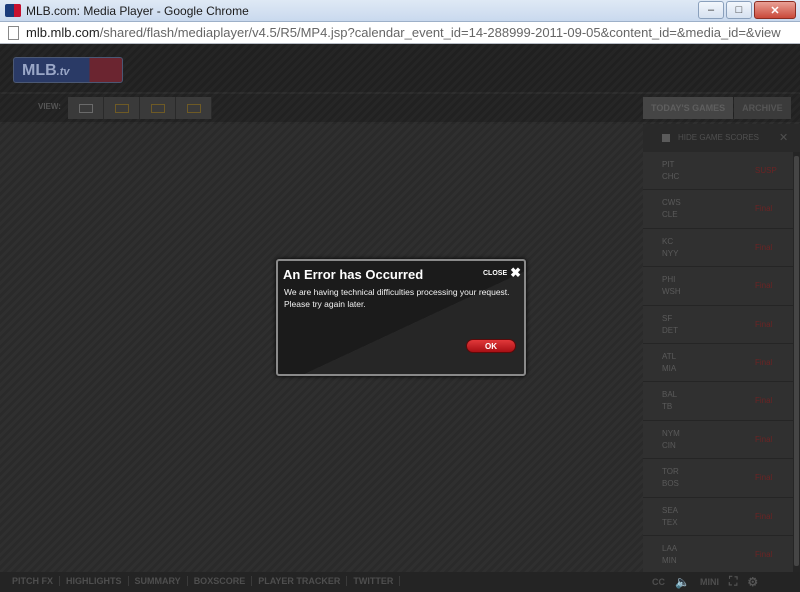  I want to click on home-team: CHC, so click(671, 176).